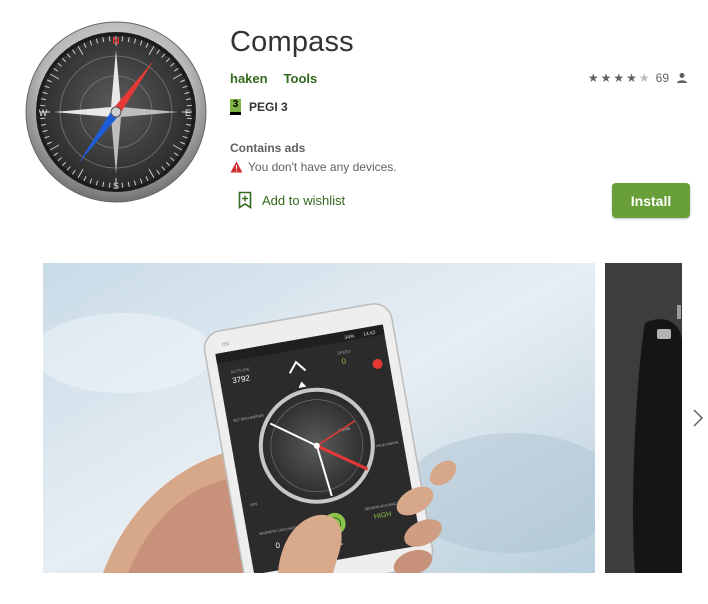 Image resolution: width=708 pixels, height=604 pixels. I want to click on chevron-right-icon, so click(698, 418).